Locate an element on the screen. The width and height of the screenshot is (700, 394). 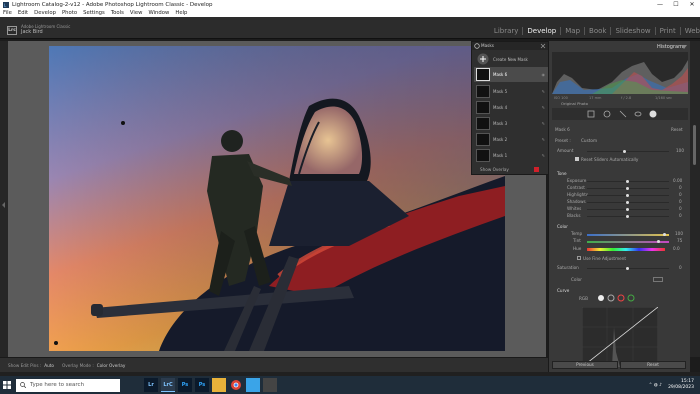
previous-button: Previous is located at coordinates (585, 365).